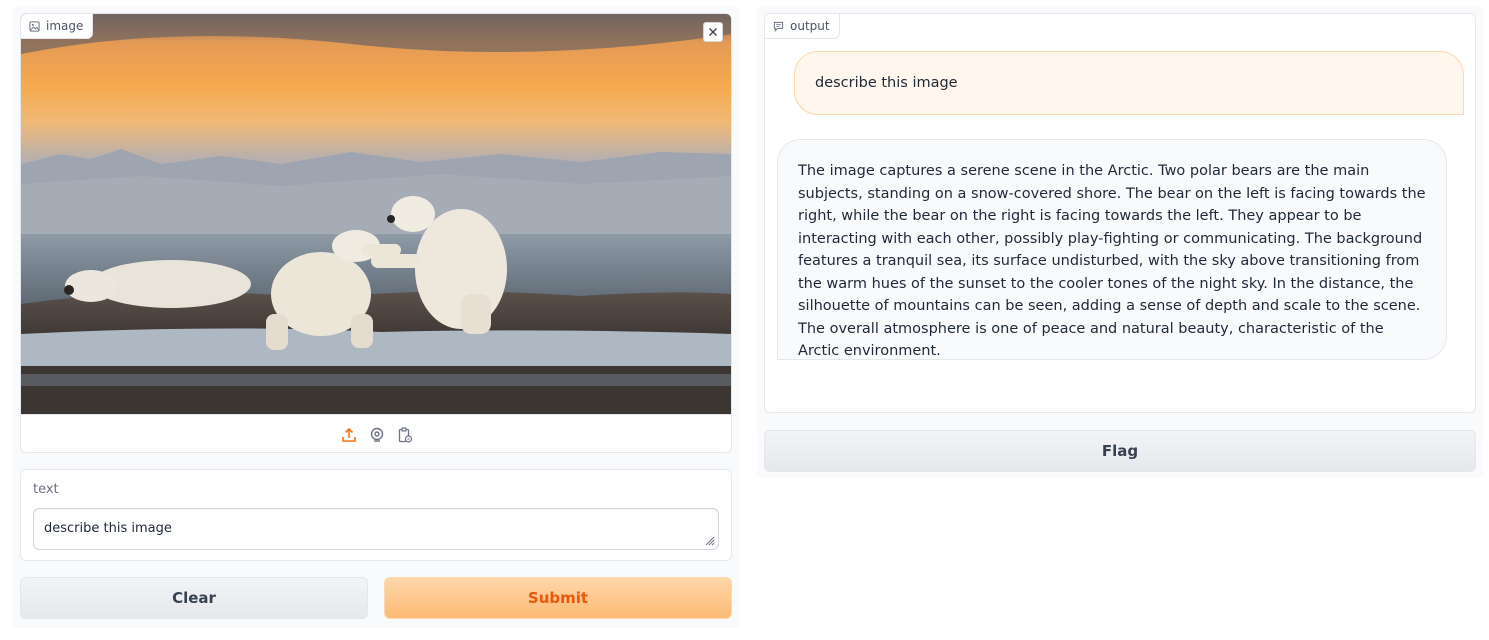  I want to click on remove-image-button, so click(713, 32).